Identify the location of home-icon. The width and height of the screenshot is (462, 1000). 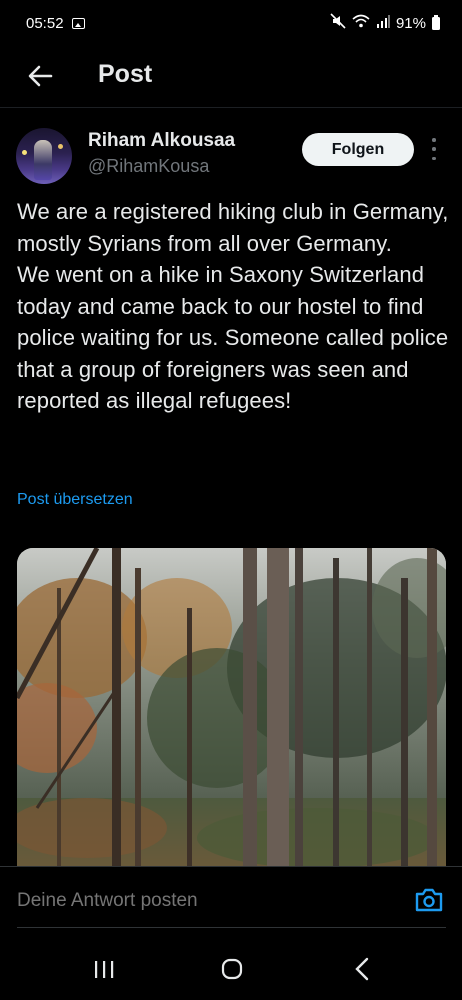
(232, 969).